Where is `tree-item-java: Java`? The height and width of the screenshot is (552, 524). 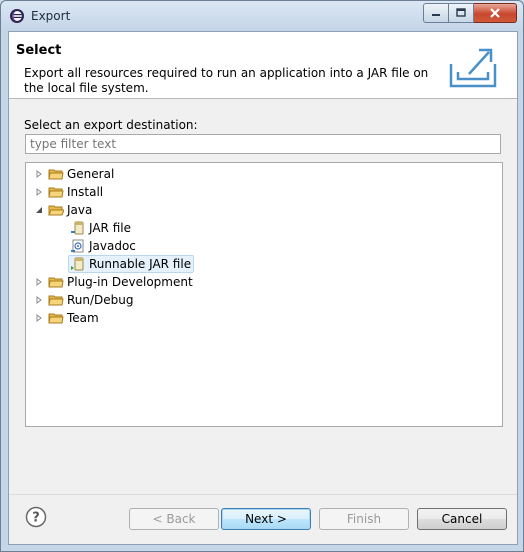
tree-item-java: Java is located at coordinates (63, 210).